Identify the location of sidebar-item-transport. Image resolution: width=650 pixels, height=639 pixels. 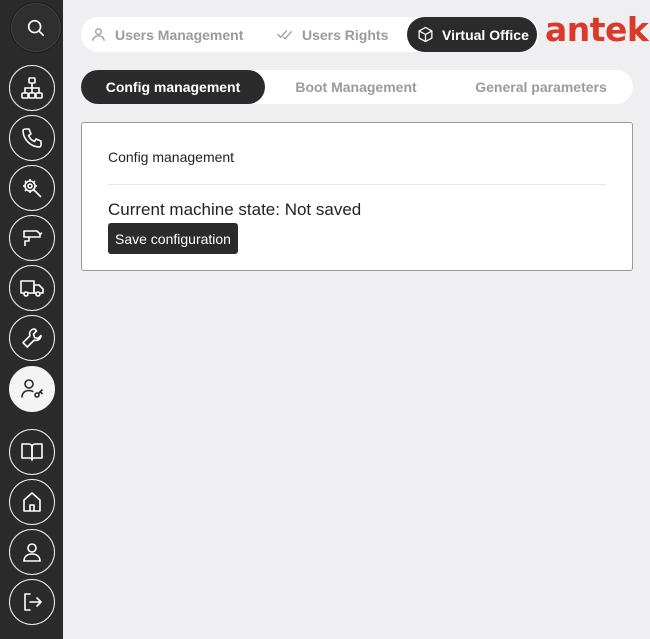
(32, 288).